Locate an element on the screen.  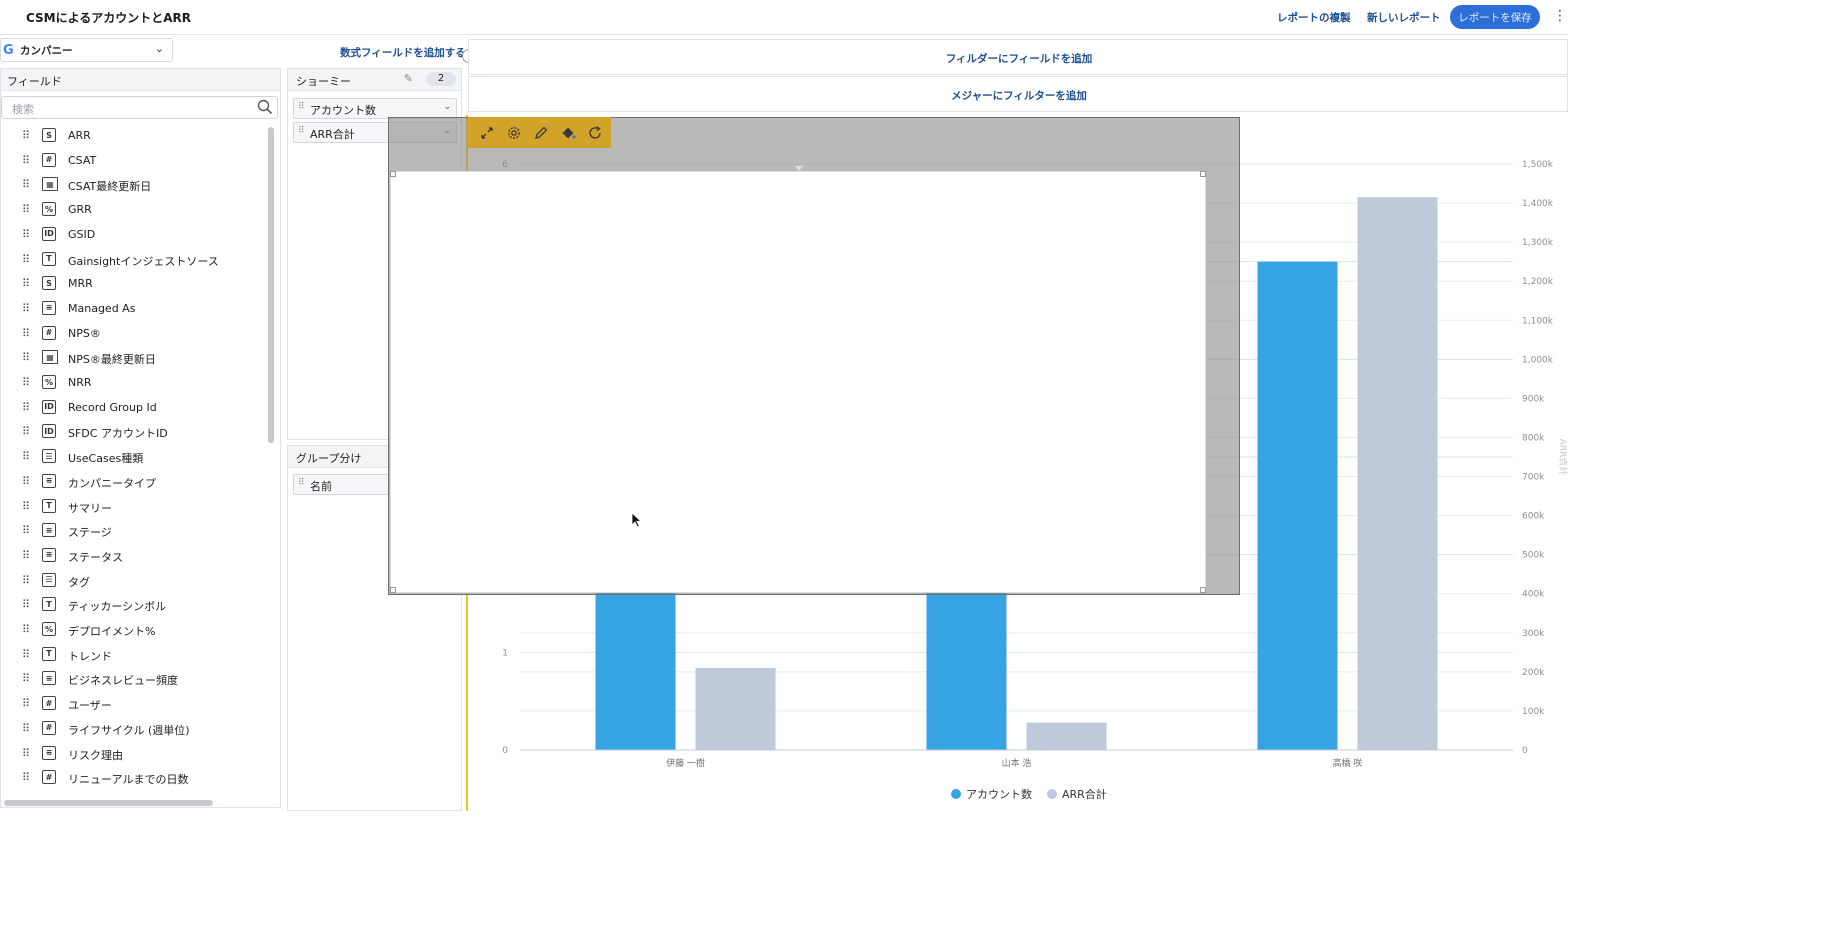
field-list-item: ⠿ S ARR is located at coordinates (133, 136).